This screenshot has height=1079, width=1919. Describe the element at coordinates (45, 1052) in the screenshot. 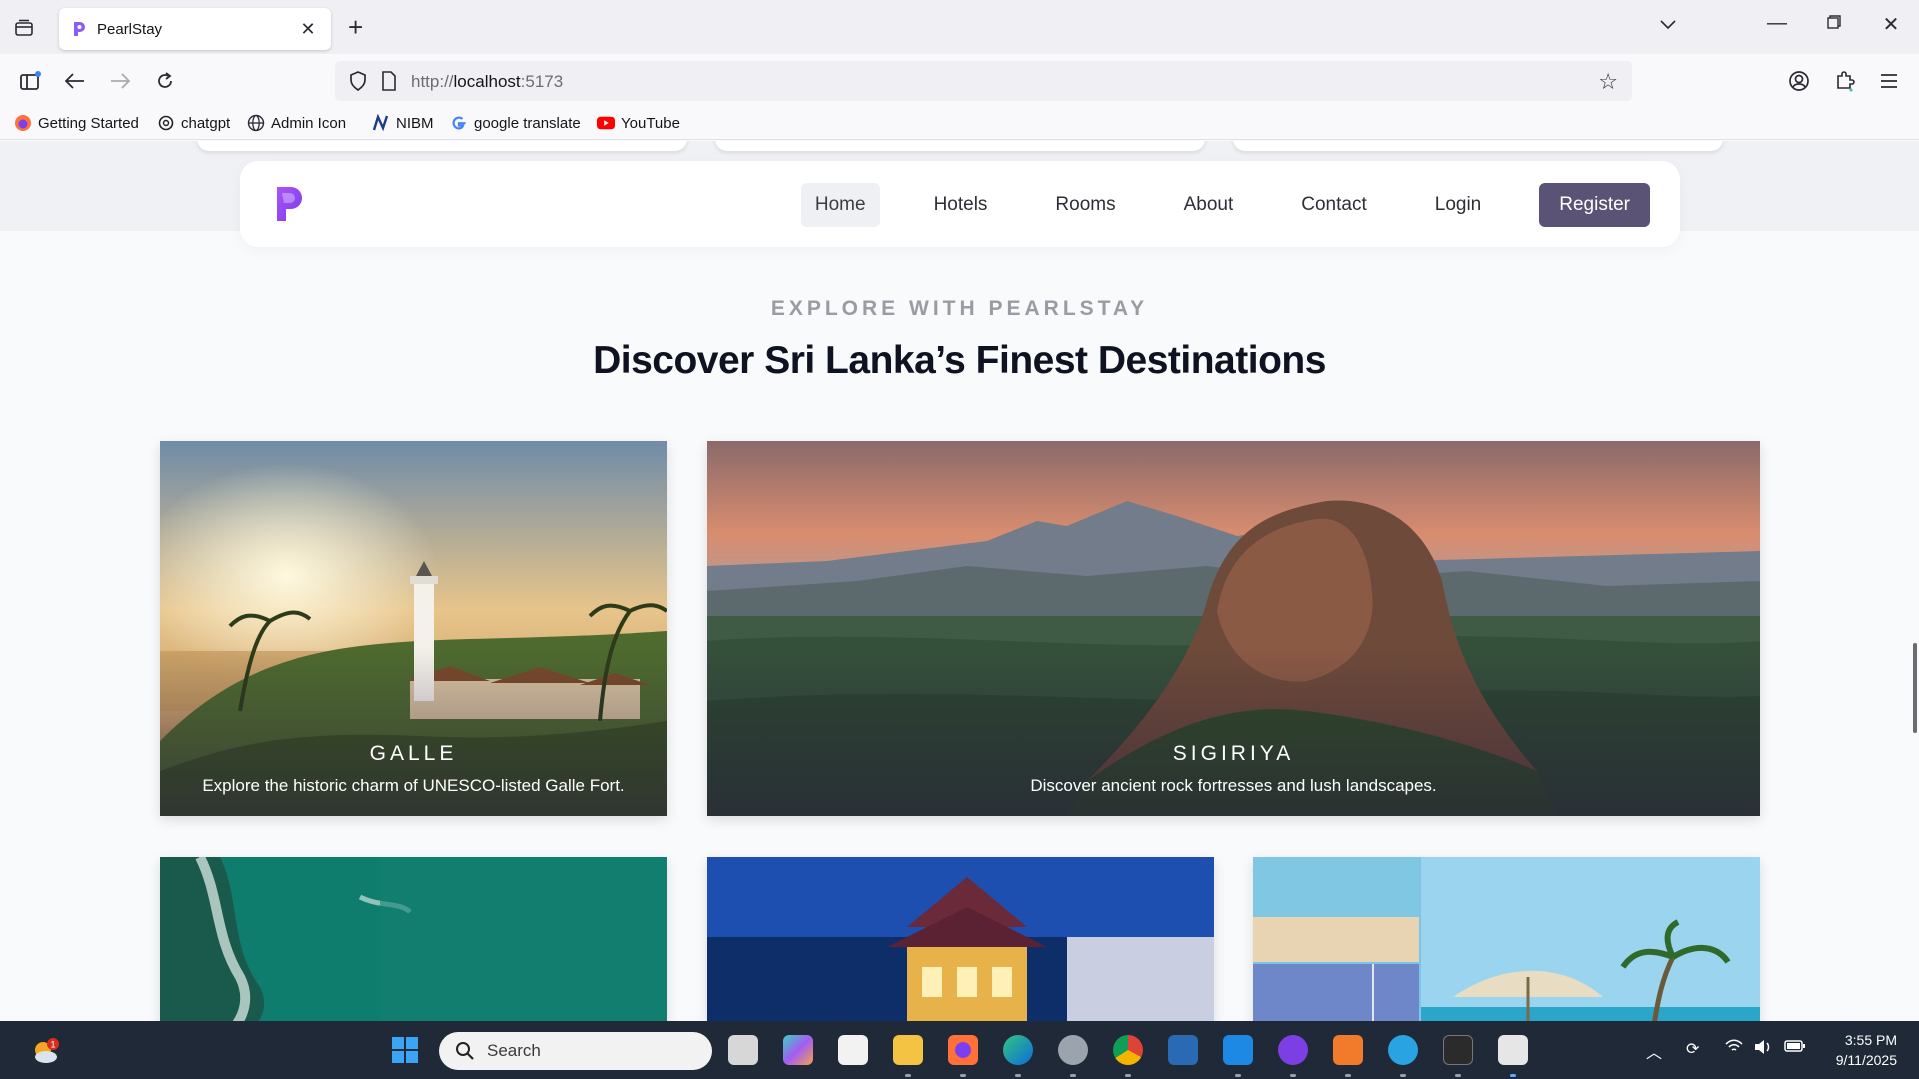

I see `weather-widget-icon: 1` at that location.